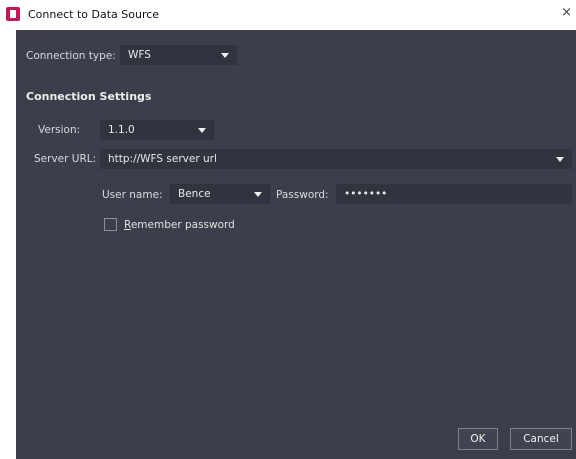 The image size is (576, 459). What do you see at coordinates (566, 12) in the screenshot?
I see `close-icon: ×` at bounding box center [566, 12].